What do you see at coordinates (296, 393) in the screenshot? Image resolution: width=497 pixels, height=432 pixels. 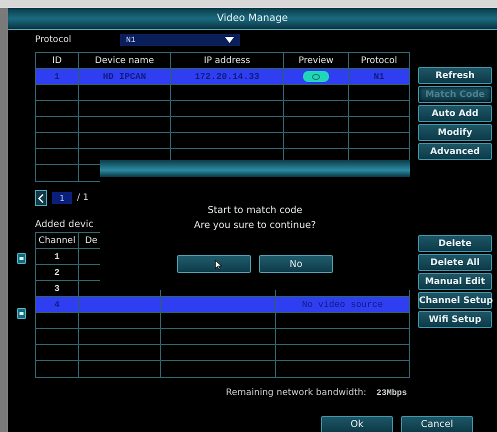 I see `bandwidth-label: Remaining network bandwidth:` at bounding box center [296, 393].